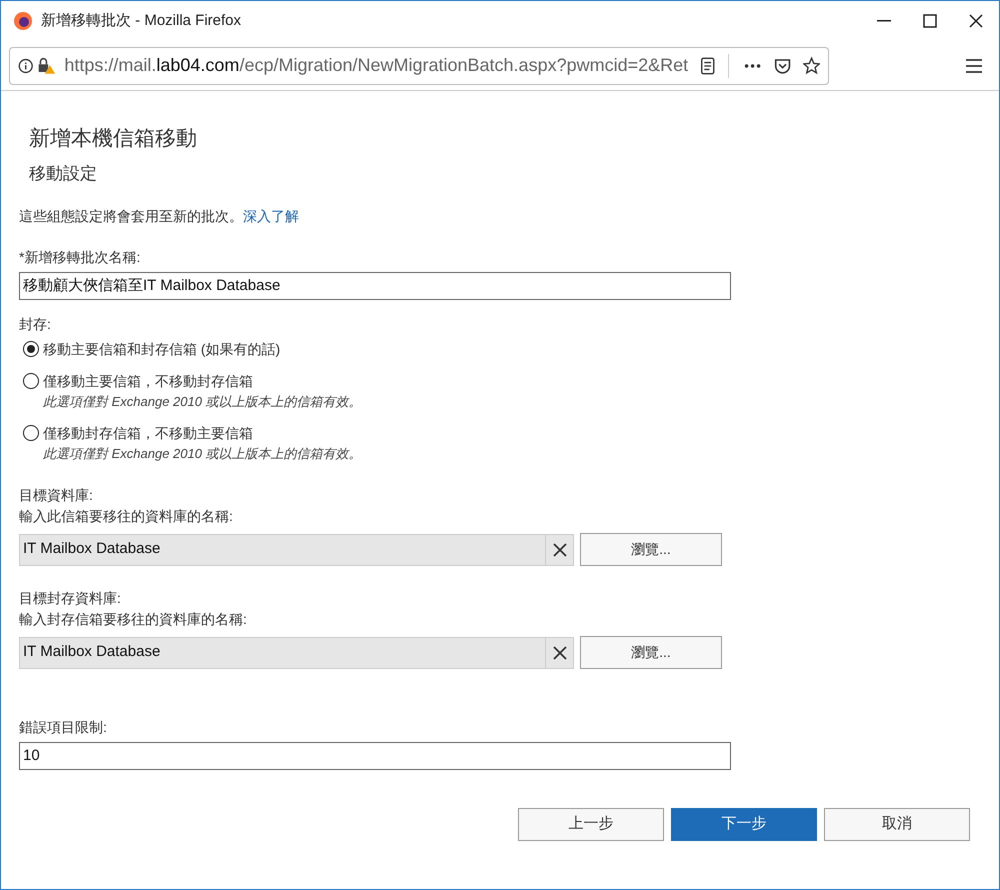  Describe the element at coordinates (80, 257) in the screenshot. I see `field-label: *新增移轉批次名稱:` at that location.